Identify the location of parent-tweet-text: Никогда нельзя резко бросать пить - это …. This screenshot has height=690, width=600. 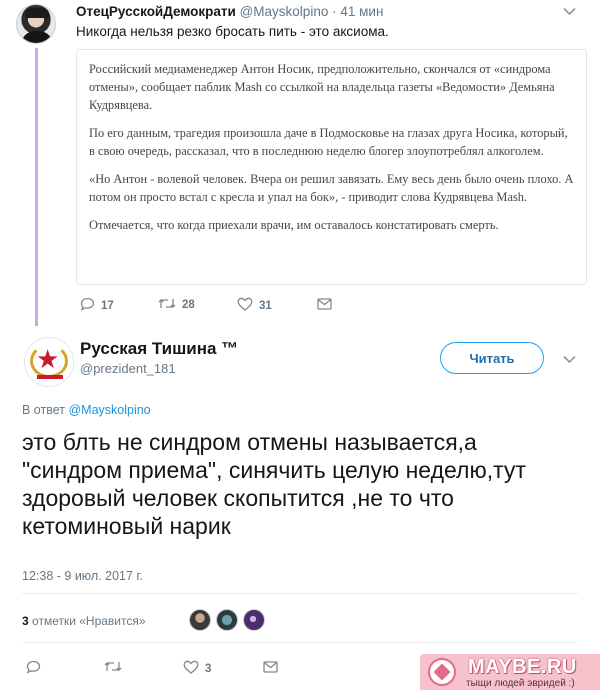
(232, 31).